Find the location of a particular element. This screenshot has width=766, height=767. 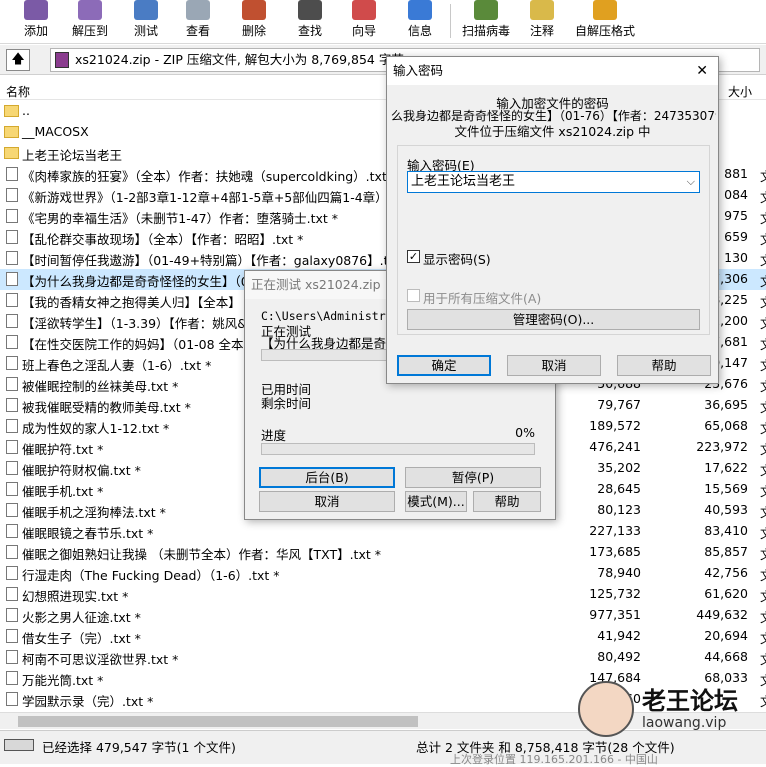

comment-icon is located at coordinates (542, 10).